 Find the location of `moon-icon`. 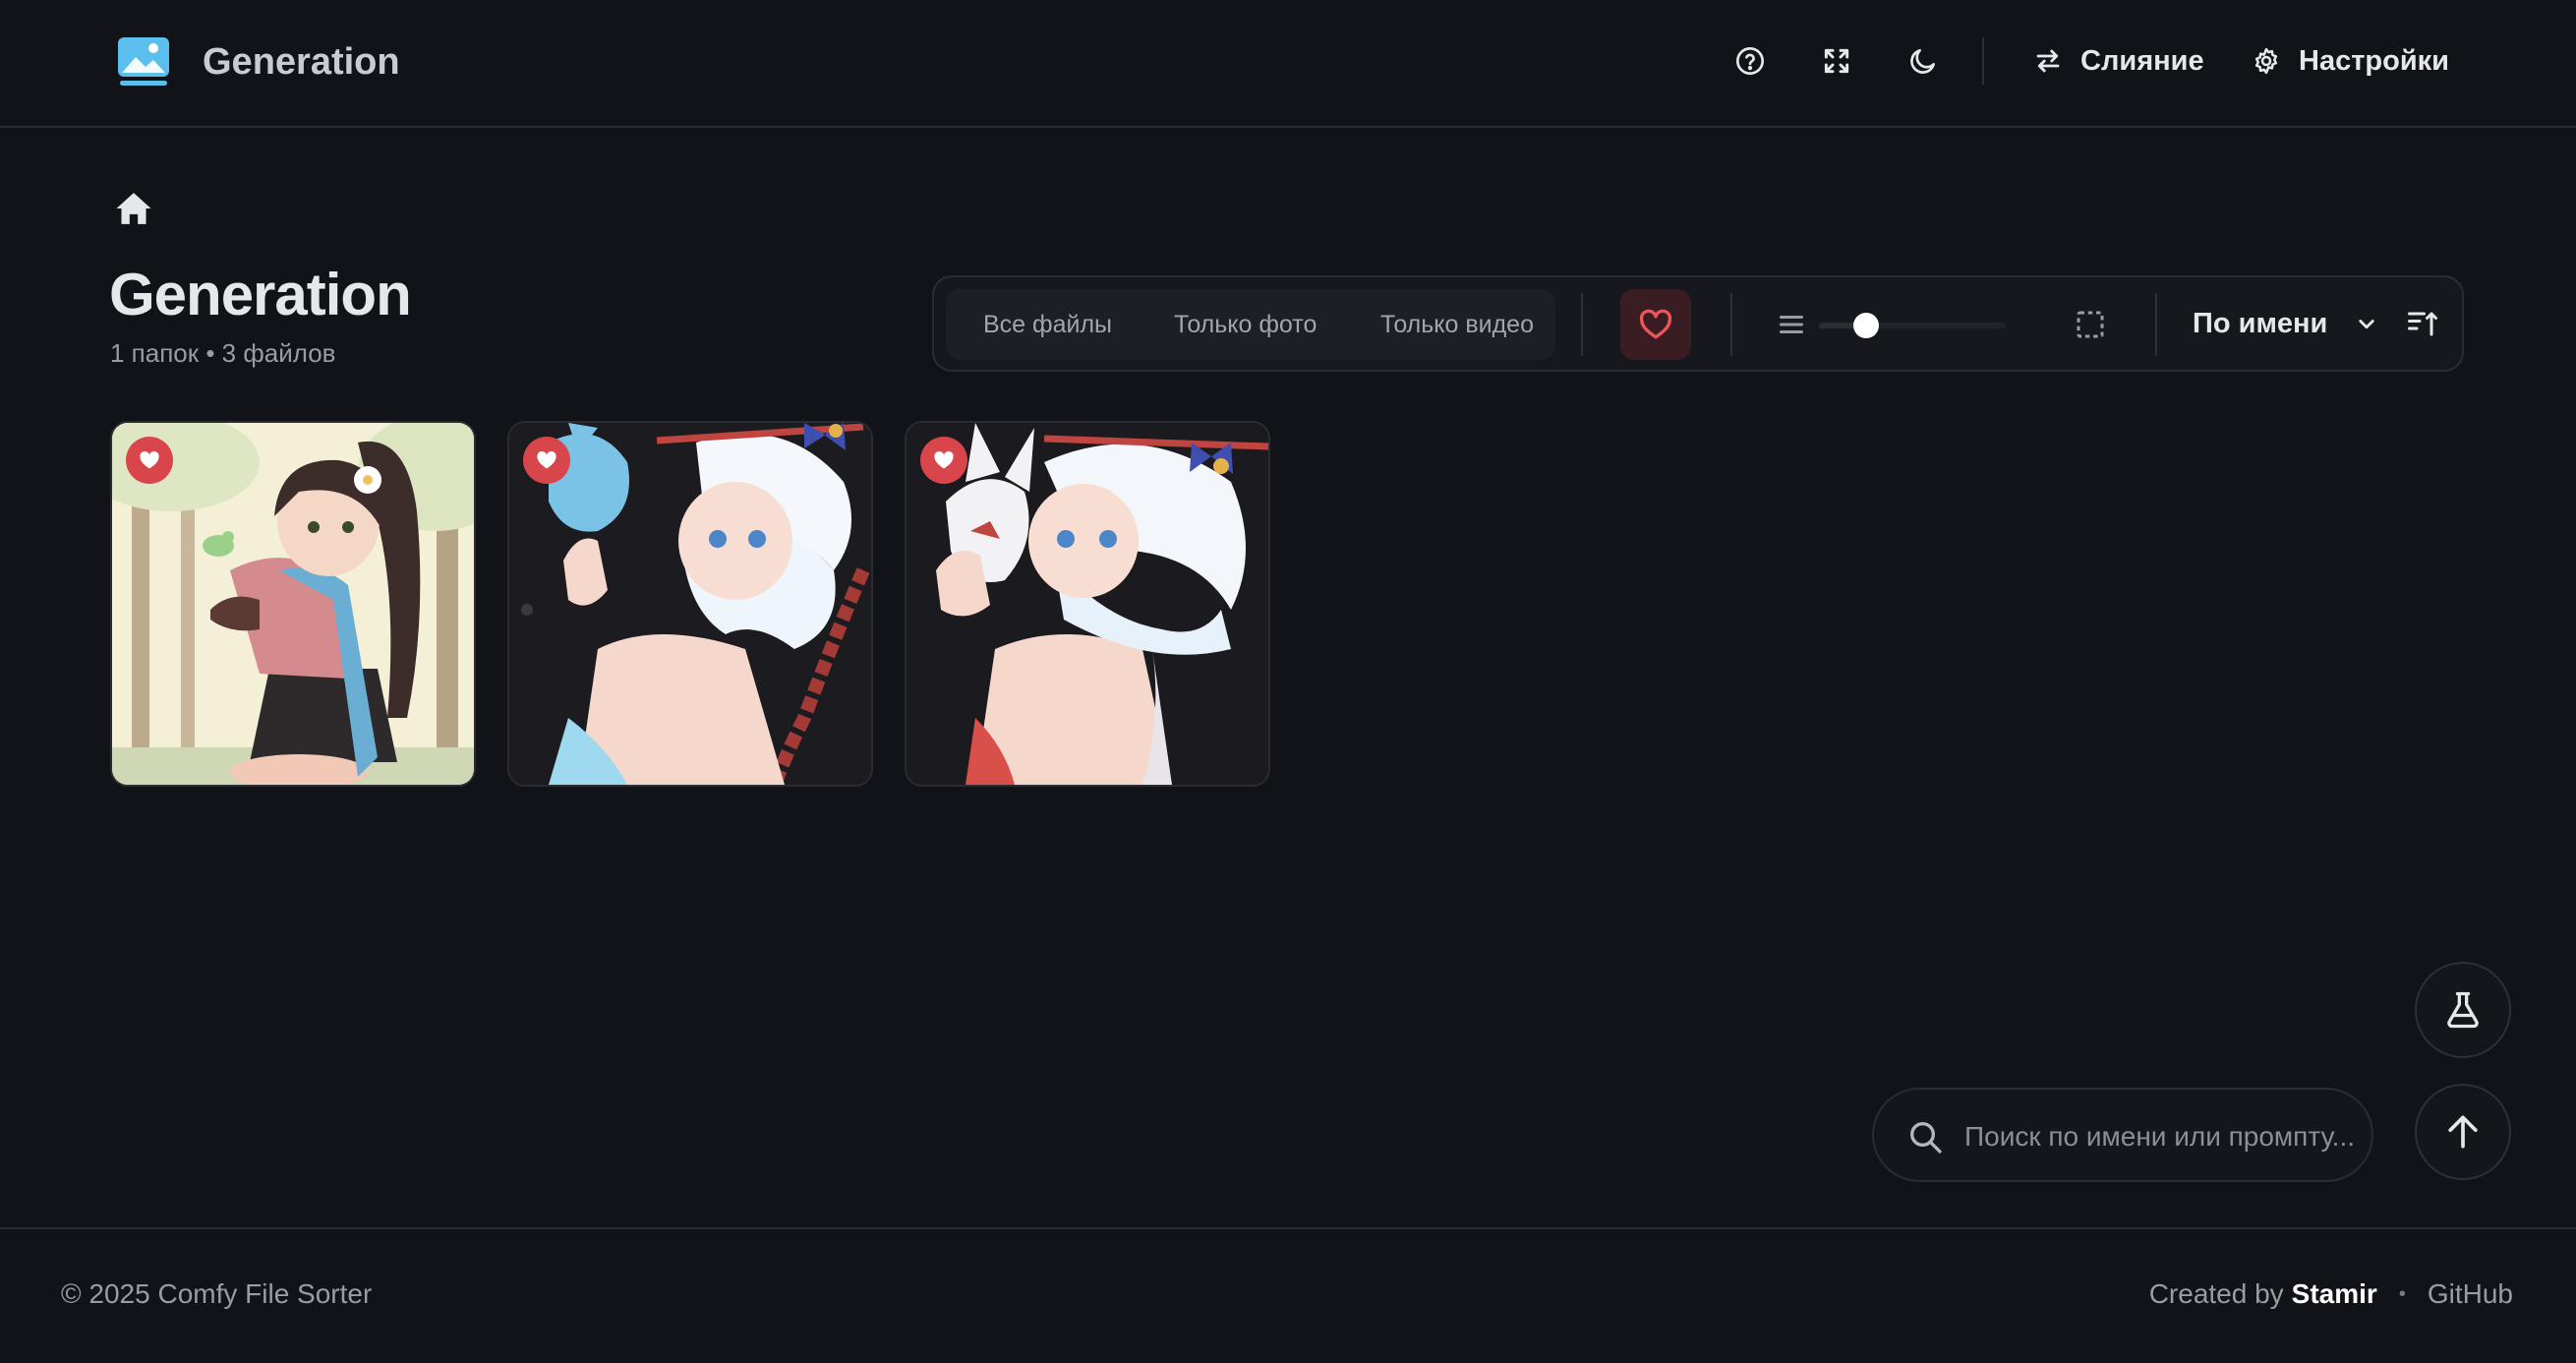

moon-icon is located at coordinates (1922, 61).